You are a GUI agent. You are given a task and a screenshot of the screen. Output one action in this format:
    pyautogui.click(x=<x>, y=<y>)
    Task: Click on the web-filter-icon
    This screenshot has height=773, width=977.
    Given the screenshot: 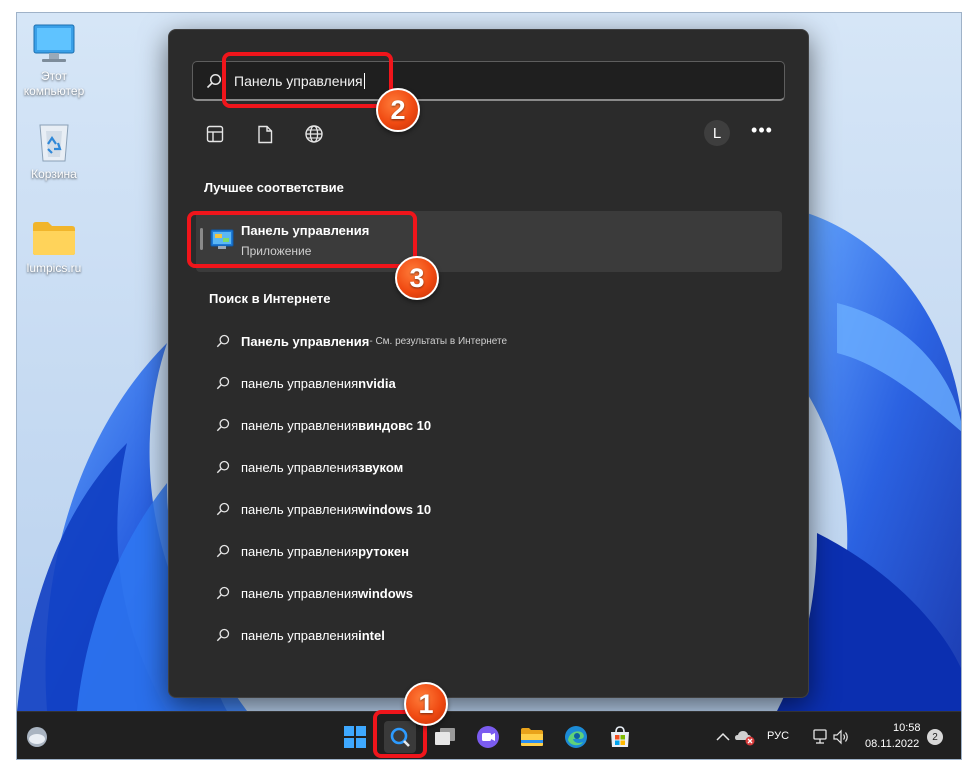 What is the action you would take?
    pyautogui.click(x=314, y=134)
    